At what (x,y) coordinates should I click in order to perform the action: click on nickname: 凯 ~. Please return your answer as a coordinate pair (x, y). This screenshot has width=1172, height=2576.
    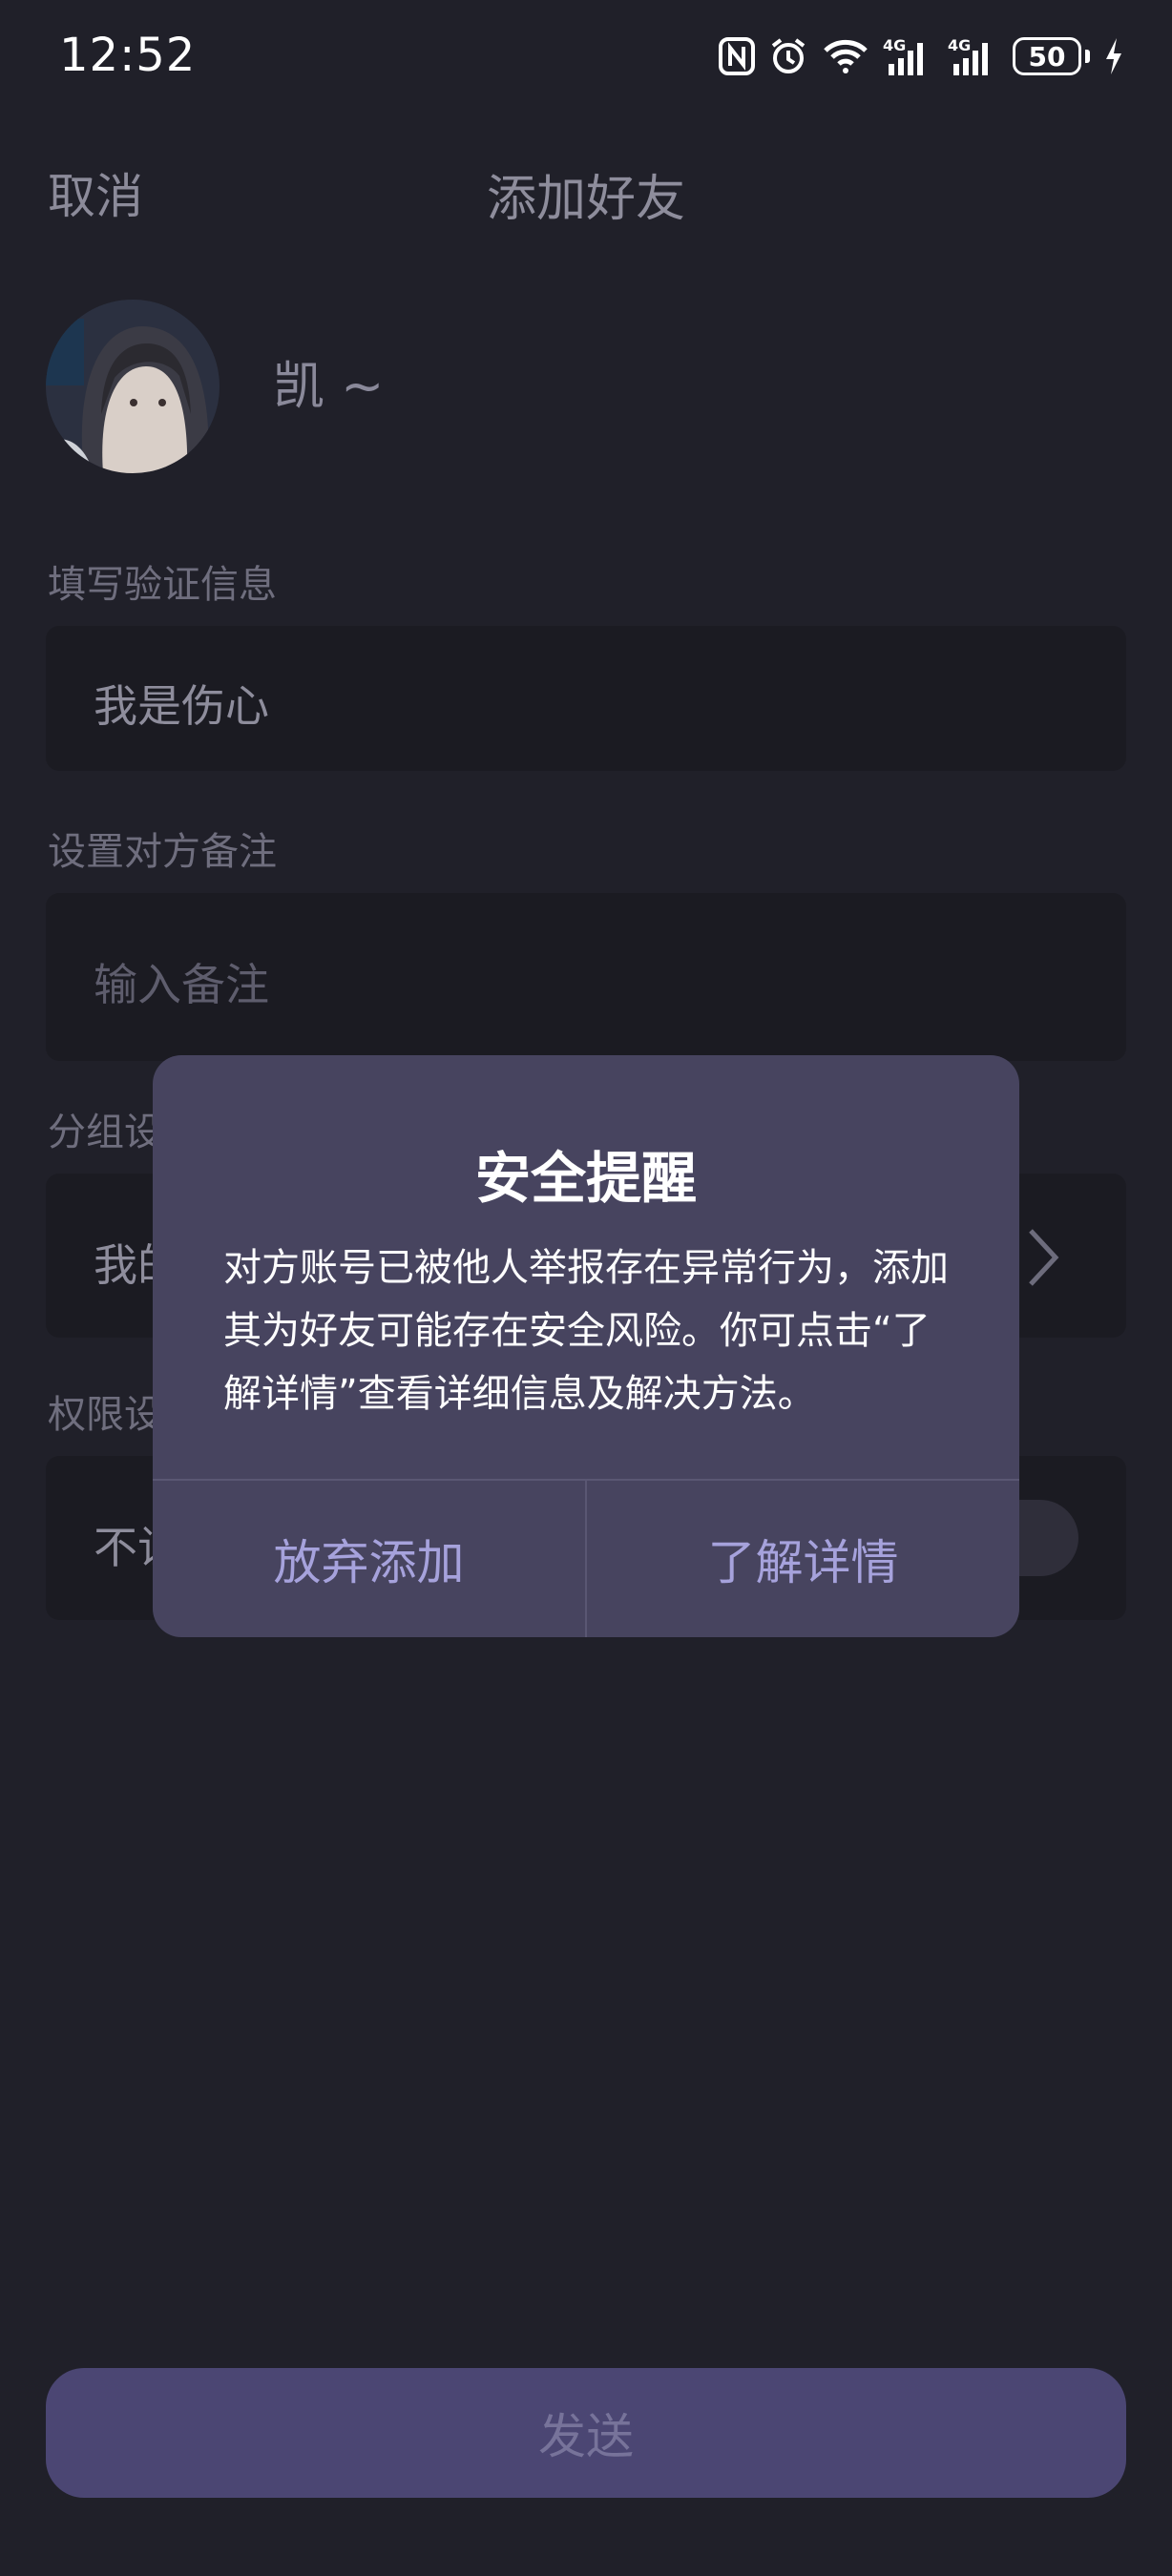
    Looking at the image, I should click on (329, 386).